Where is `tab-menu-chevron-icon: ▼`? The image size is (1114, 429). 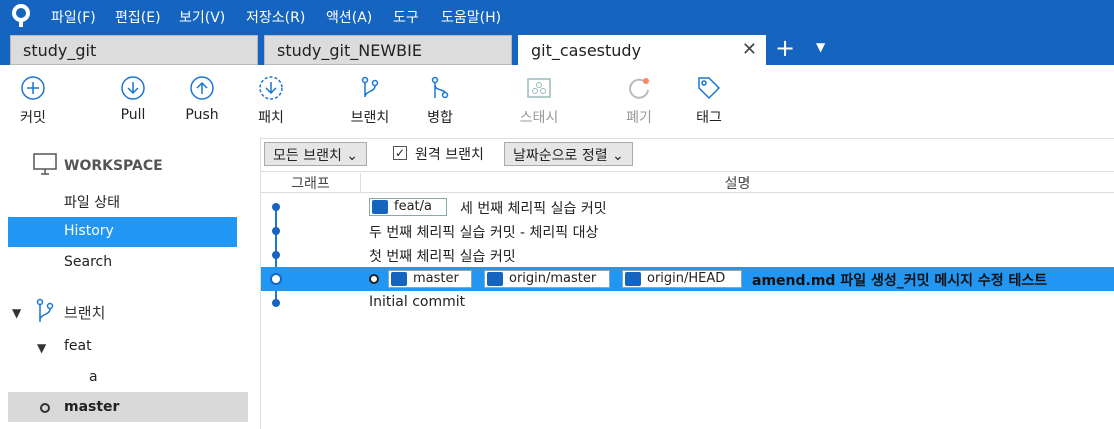 tab-menu-chevron-icon: ▼ is located at coordinates (820, 47).